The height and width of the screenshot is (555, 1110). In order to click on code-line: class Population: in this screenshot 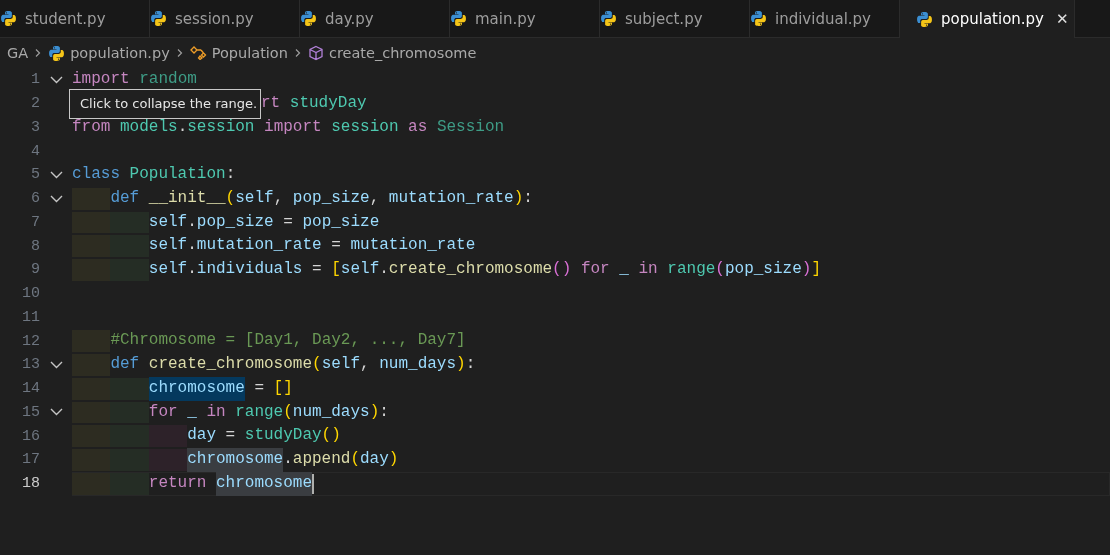, I will do `click(154, 174)`.